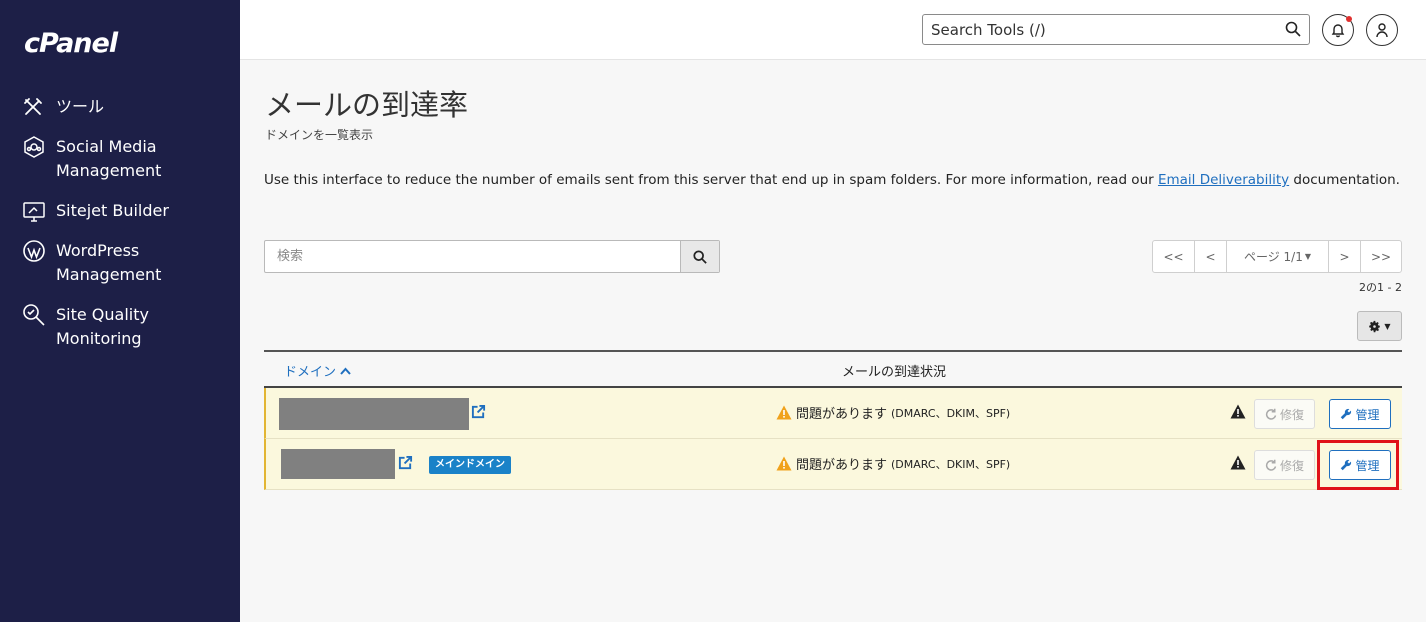 This screenshot has width=1426, height=622. What do you see at coordinates (80, 106) in the screenshot?
I see `sidebar-item-label: ツール` at bounding box center [80, 106].